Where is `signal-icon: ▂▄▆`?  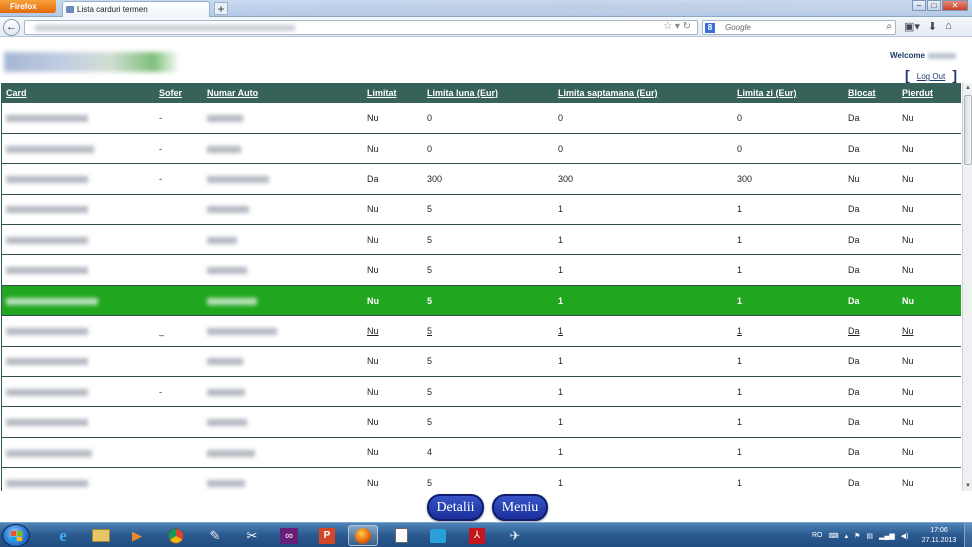 signal-icon: ▂▄▆ is located at coordinates (887, 536).